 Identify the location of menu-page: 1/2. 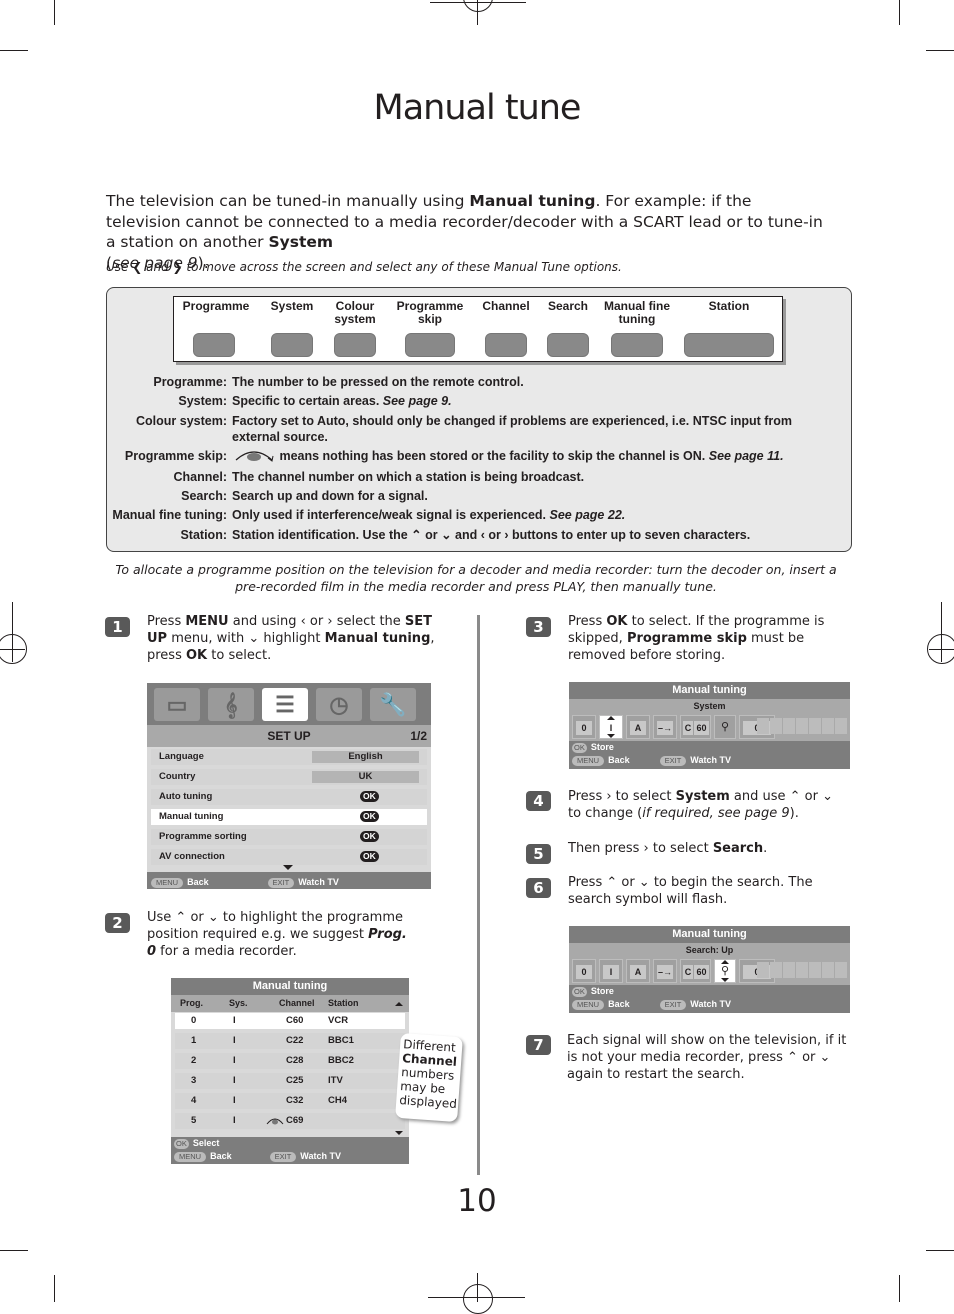
(418, 736).